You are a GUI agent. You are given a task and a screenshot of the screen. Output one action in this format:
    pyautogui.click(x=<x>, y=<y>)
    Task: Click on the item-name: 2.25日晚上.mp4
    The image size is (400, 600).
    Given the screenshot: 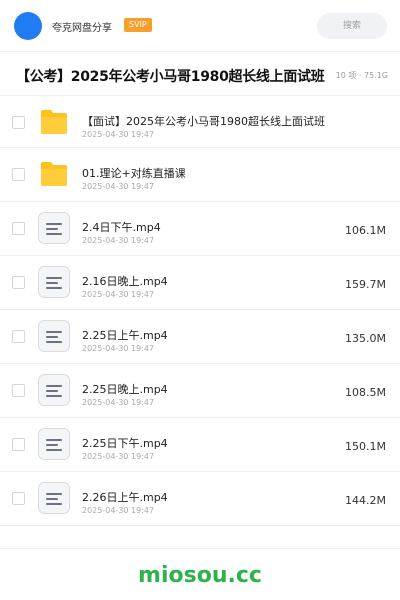 What is the action you would take?
    pyautogui.click(x=125, y=389)
    